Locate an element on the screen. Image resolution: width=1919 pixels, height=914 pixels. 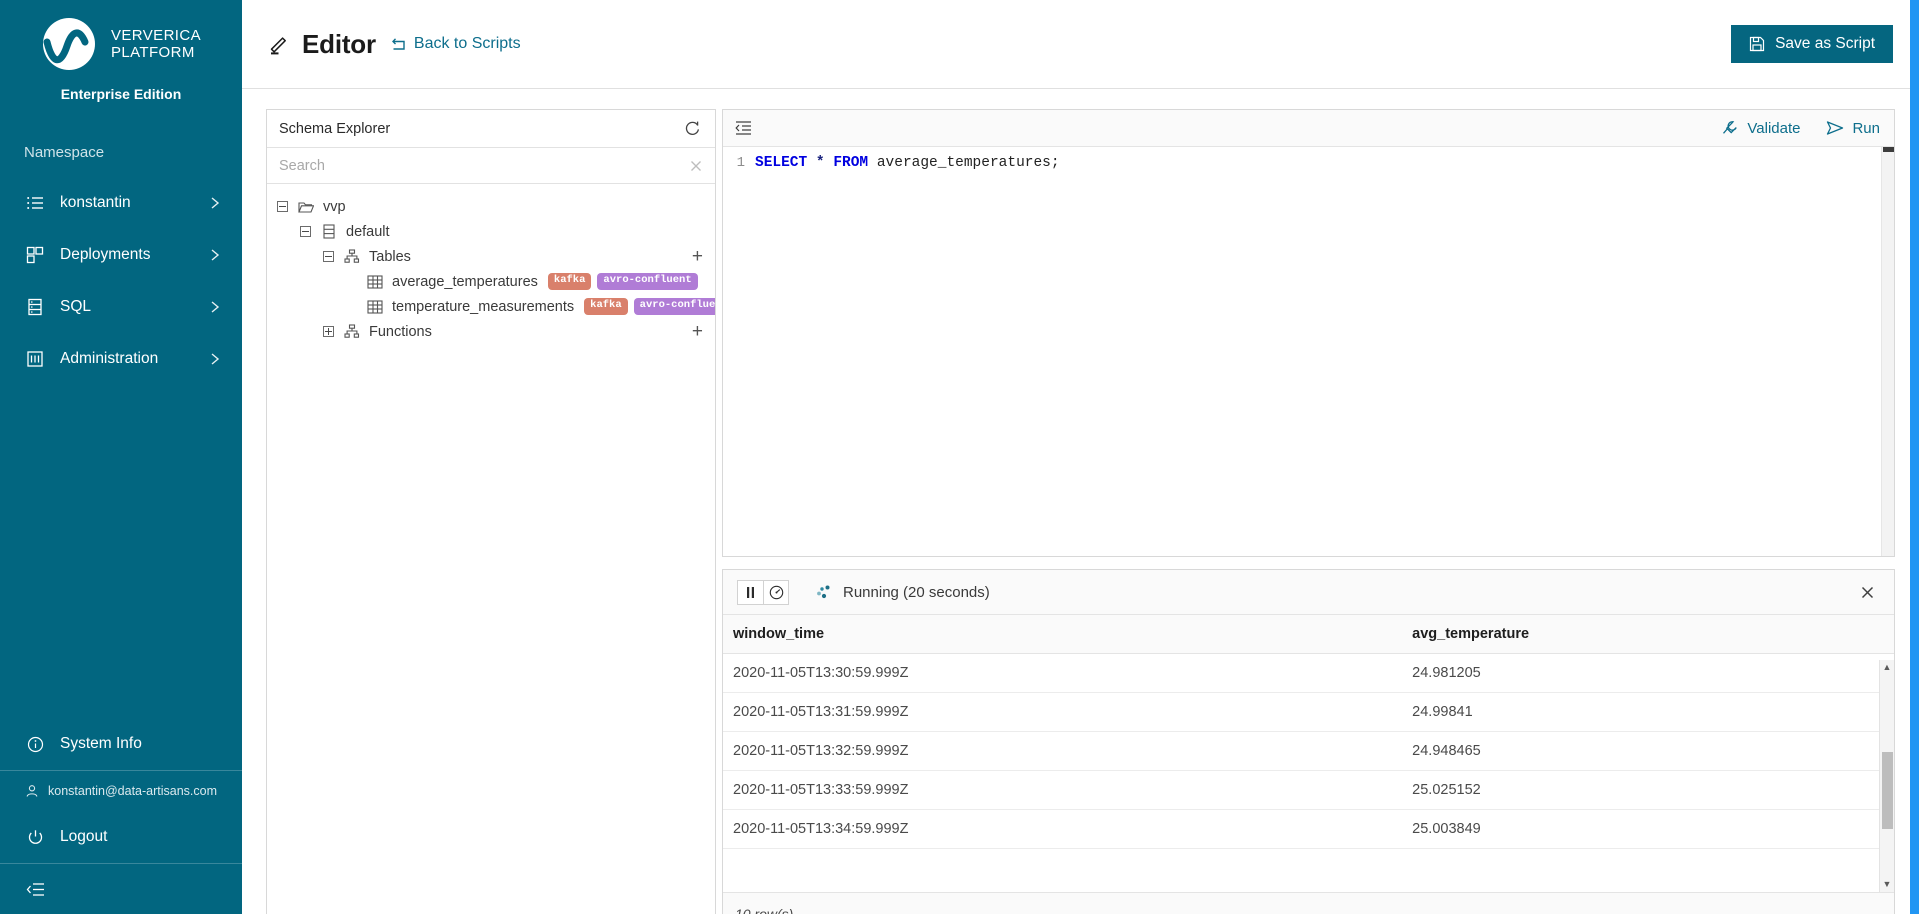
line-number: 1 is located at coordinates (740, 163).